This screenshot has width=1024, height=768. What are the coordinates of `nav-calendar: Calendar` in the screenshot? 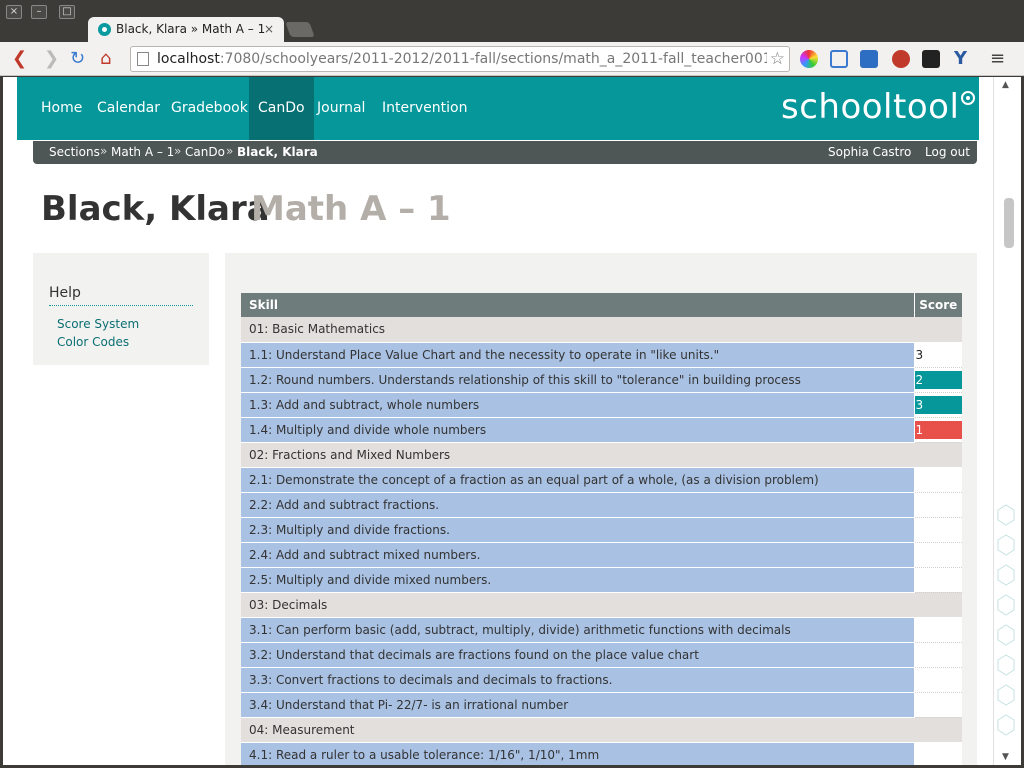 It's located at (128, 108).